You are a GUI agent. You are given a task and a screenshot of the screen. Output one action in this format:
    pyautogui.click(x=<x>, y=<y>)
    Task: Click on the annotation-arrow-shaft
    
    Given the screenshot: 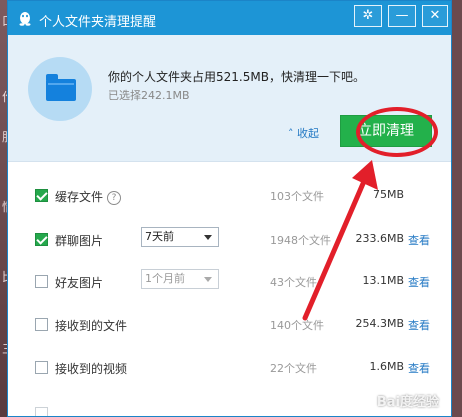 What is the action you would take?
    pyautogui.click(x=336, y=245)
    